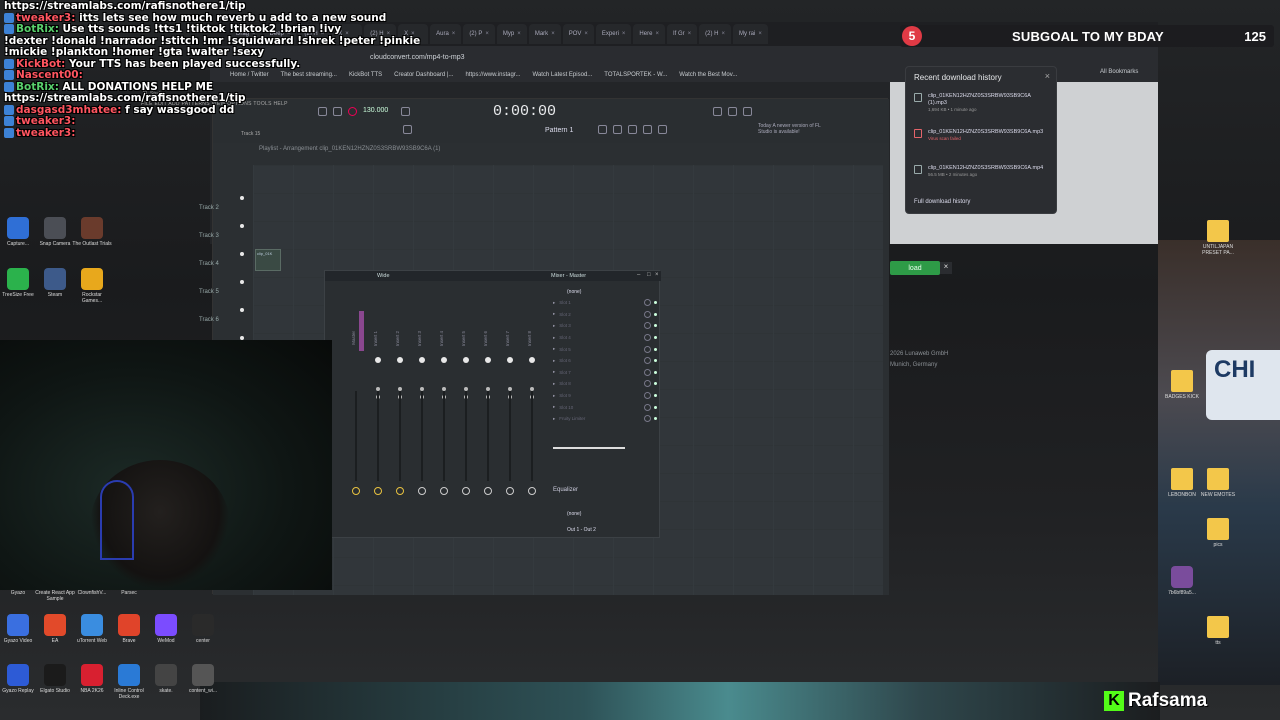 The height and width of the screenshot is (720, 1280). What do you see at coordinates (19, 283) in the screenshot?
I see `app-icon: TreeSize Free` at bounding box center [19, 283].